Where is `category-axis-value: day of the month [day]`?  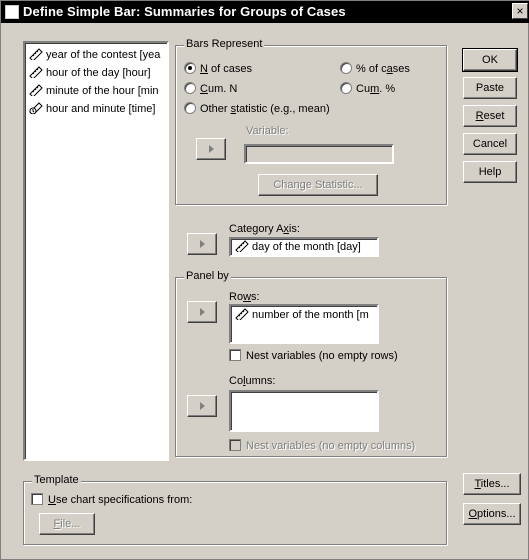 category-axis-value: day of the month [day] is located at coordinates (306, 247).